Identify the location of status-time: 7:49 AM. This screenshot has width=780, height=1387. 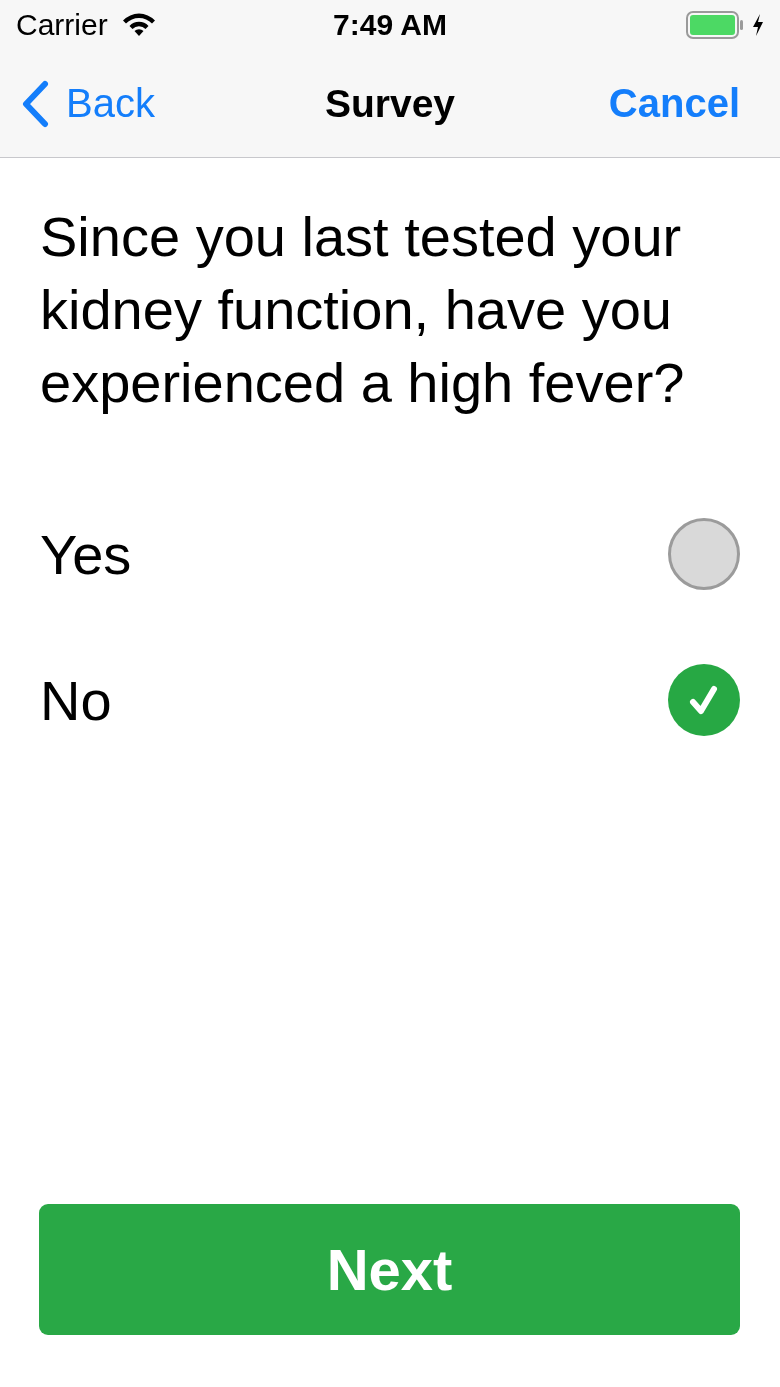
(390, 25).